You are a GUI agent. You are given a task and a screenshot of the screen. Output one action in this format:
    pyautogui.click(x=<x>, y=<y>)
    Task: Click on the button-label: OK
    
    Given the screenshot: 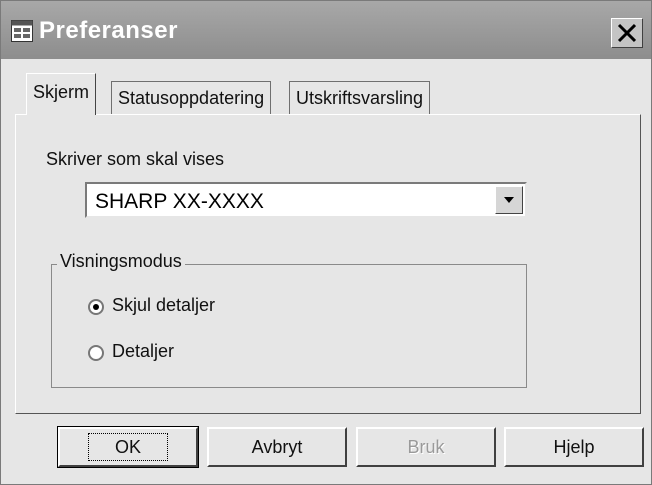 What is the action you would take?
    pyautogui.click(x=127, y=447)
    